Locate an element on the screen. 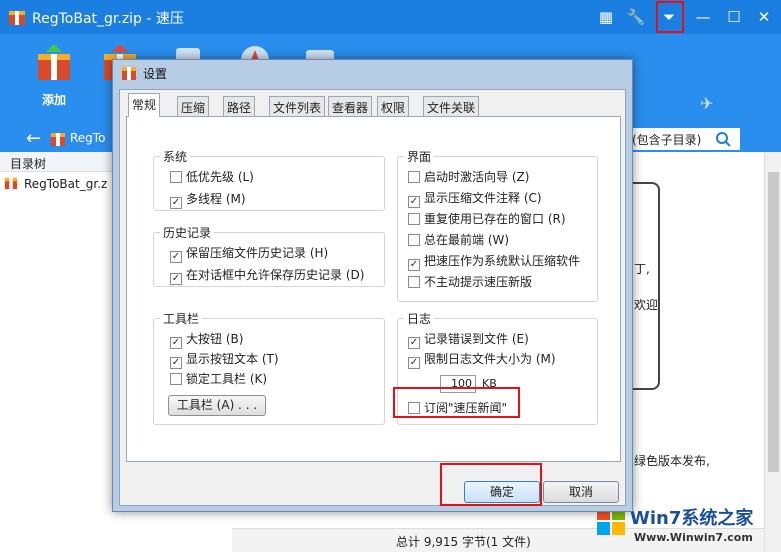 The image size is (781, 552). vertical-scrollbar is located at coordinates (772, 352).